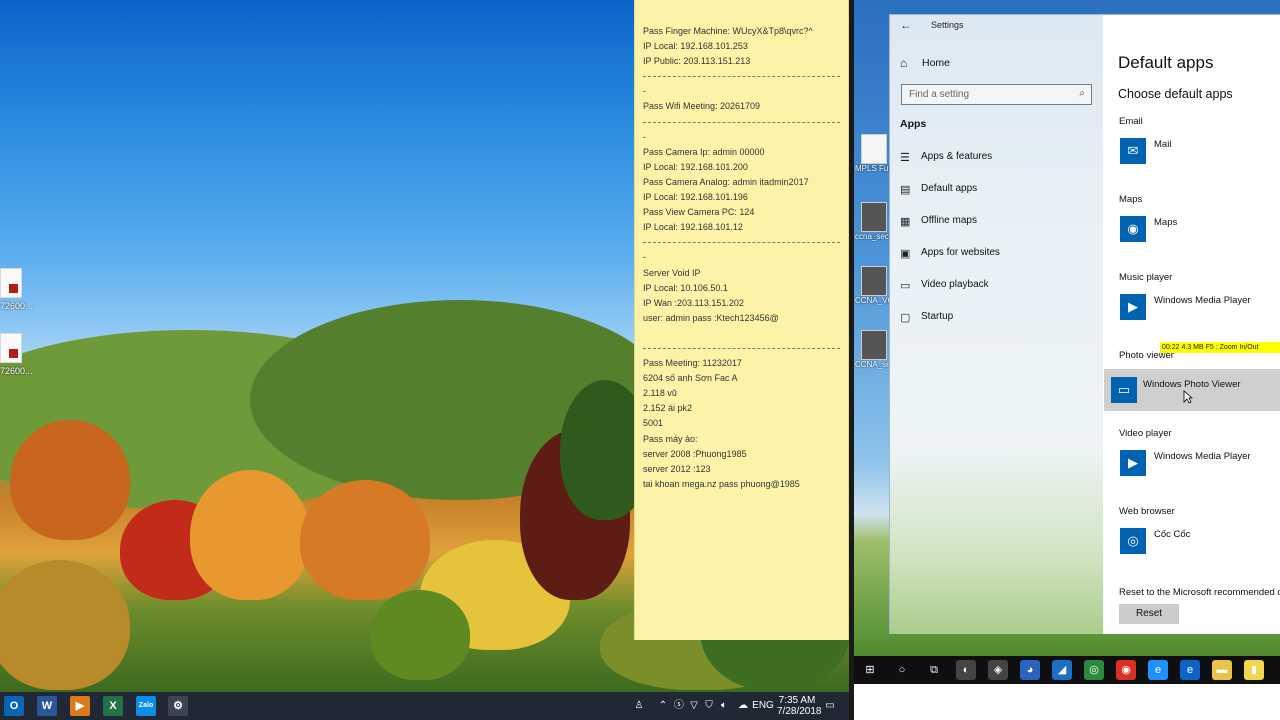 Image resolution: width=1280 pixels, height=720 pixels. What do you see at coordinates (695, 166) in the screenshot?
I see `note-line: IP Local: 192.168.101.200` at bounding box center [695, 166].